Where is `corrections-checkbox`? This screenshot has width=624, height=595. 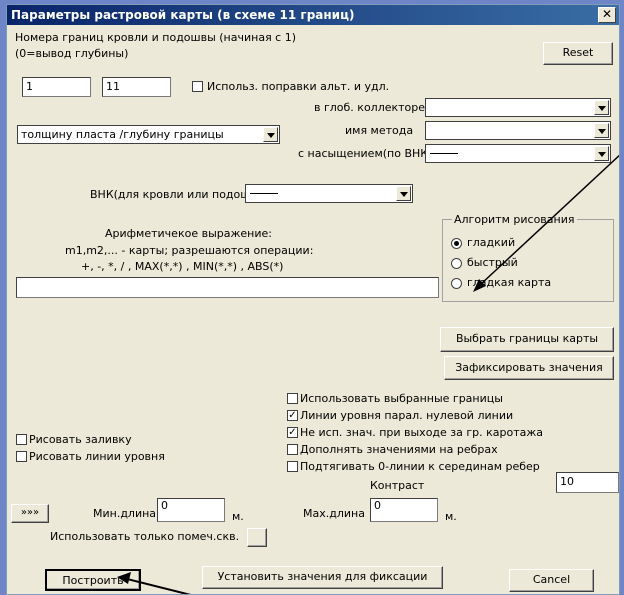
corrections-checkbox is located at coordinates (197, 86).